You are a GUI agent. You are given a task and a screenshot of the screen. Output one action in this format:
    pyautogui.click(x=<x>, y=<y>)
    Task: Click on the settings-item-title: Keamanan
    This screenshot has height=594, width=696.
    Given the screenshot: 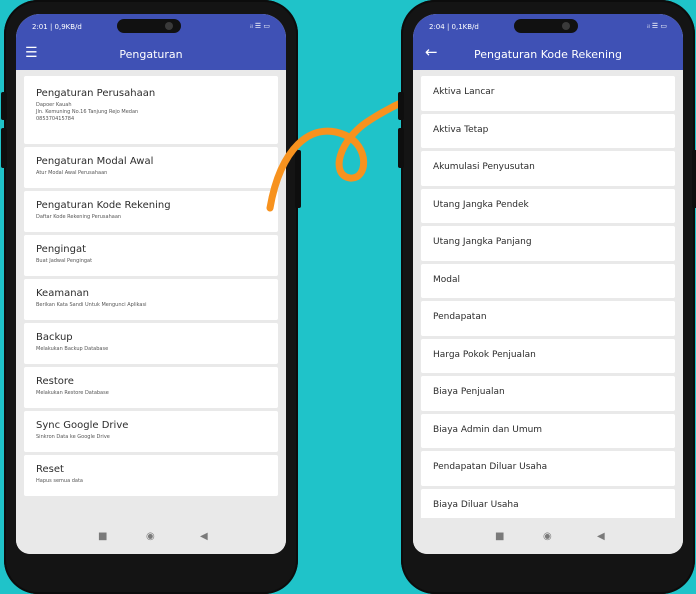 What is the action you would take?
    pyautogui.click(x=63, y=293)
    